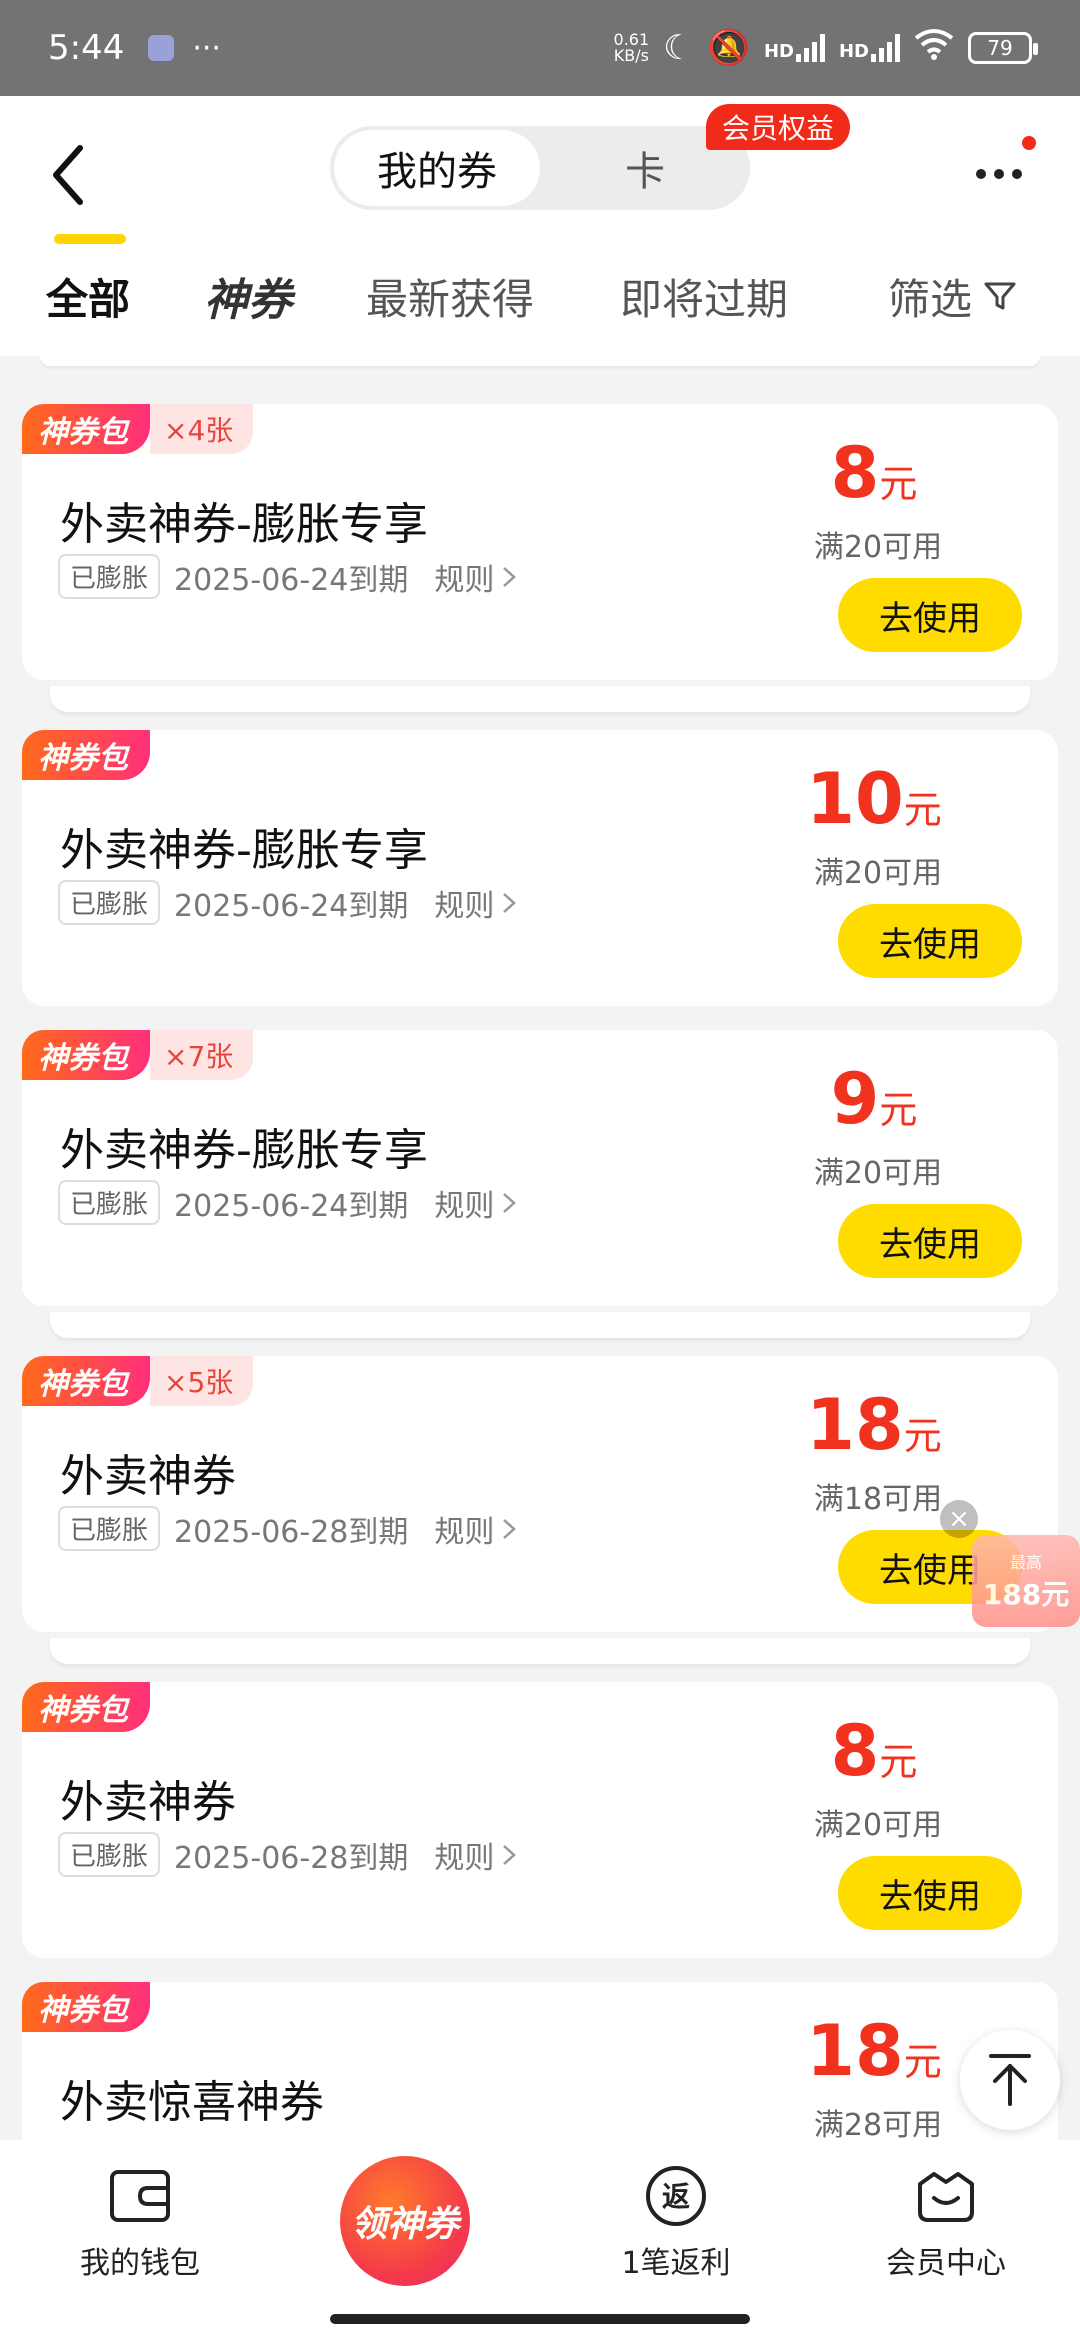 The height and width of the screenshot is (2340, 1080). Describe the element at coordinates (540, 2240) in the screenshot. I see `bottom-nav: 我的钱包 领神券 返 1笔返利 会员中心` at that location.